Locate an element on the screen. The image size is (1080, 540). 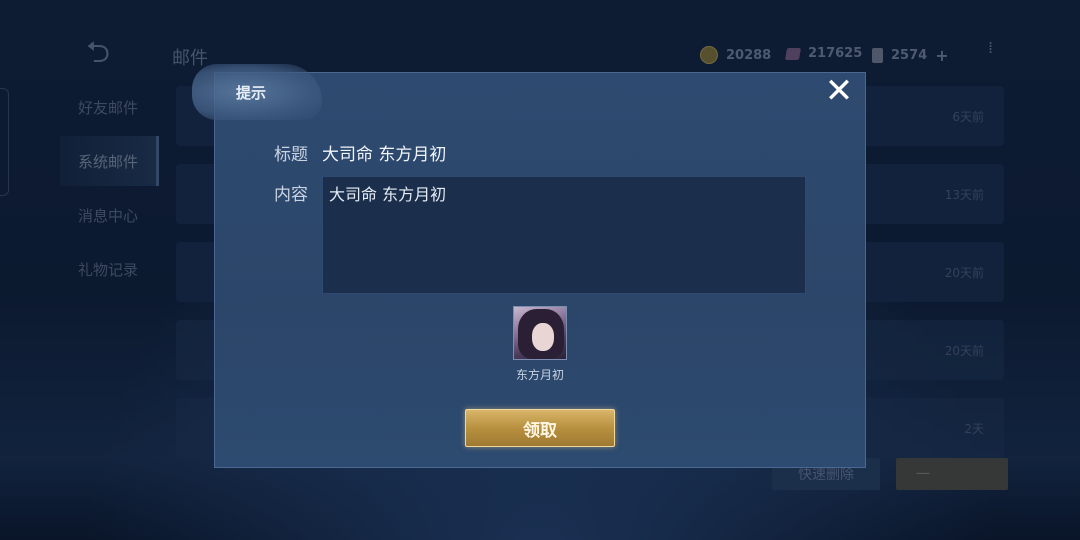
dialog-title: 提示 is located at coordinates (251, 93).